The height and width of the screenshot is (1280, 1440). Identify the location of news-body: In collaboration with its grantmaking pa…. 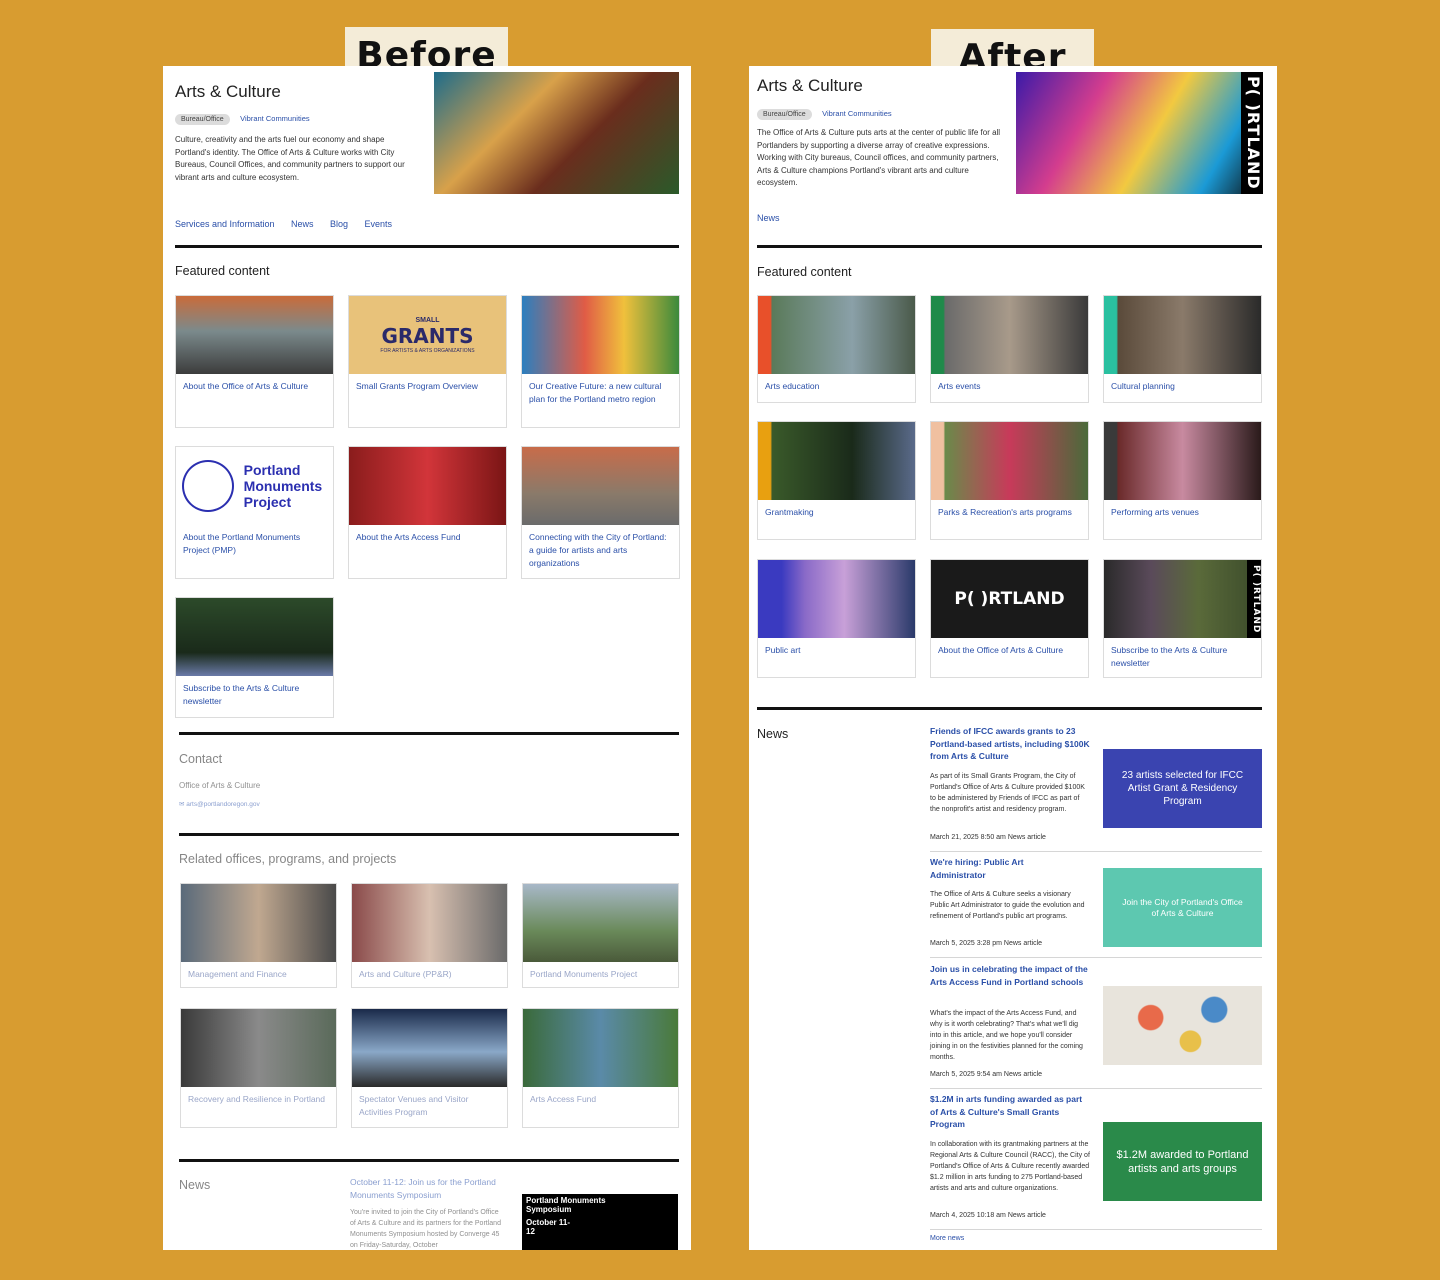
(1010, 1166).